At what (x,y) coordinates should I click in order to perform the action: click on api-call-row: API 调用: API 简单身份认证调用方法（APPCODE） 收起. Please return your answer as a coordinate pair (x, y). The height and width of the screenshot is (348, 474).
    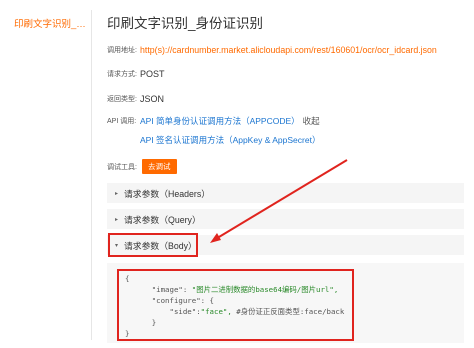
    Looking at the image, I should click on (213, 121).